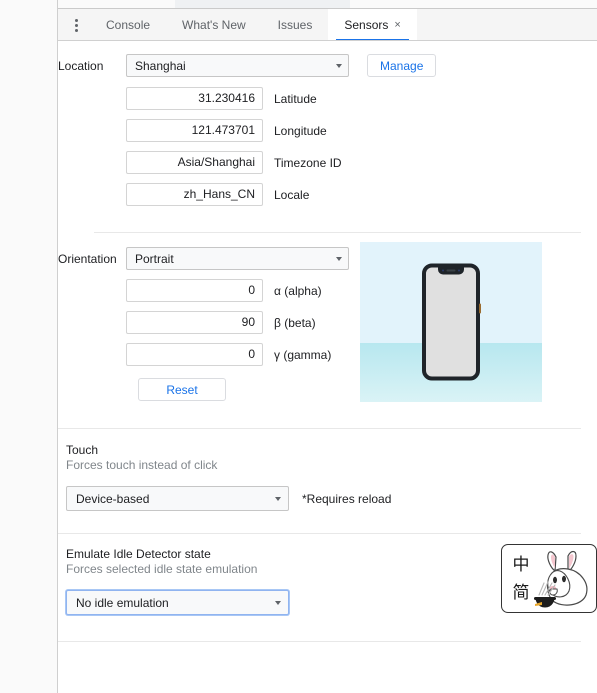 The width and height of the screenshot is (597, 693). I want to click on gamma-label: γ (gamma), so click(303, 354).